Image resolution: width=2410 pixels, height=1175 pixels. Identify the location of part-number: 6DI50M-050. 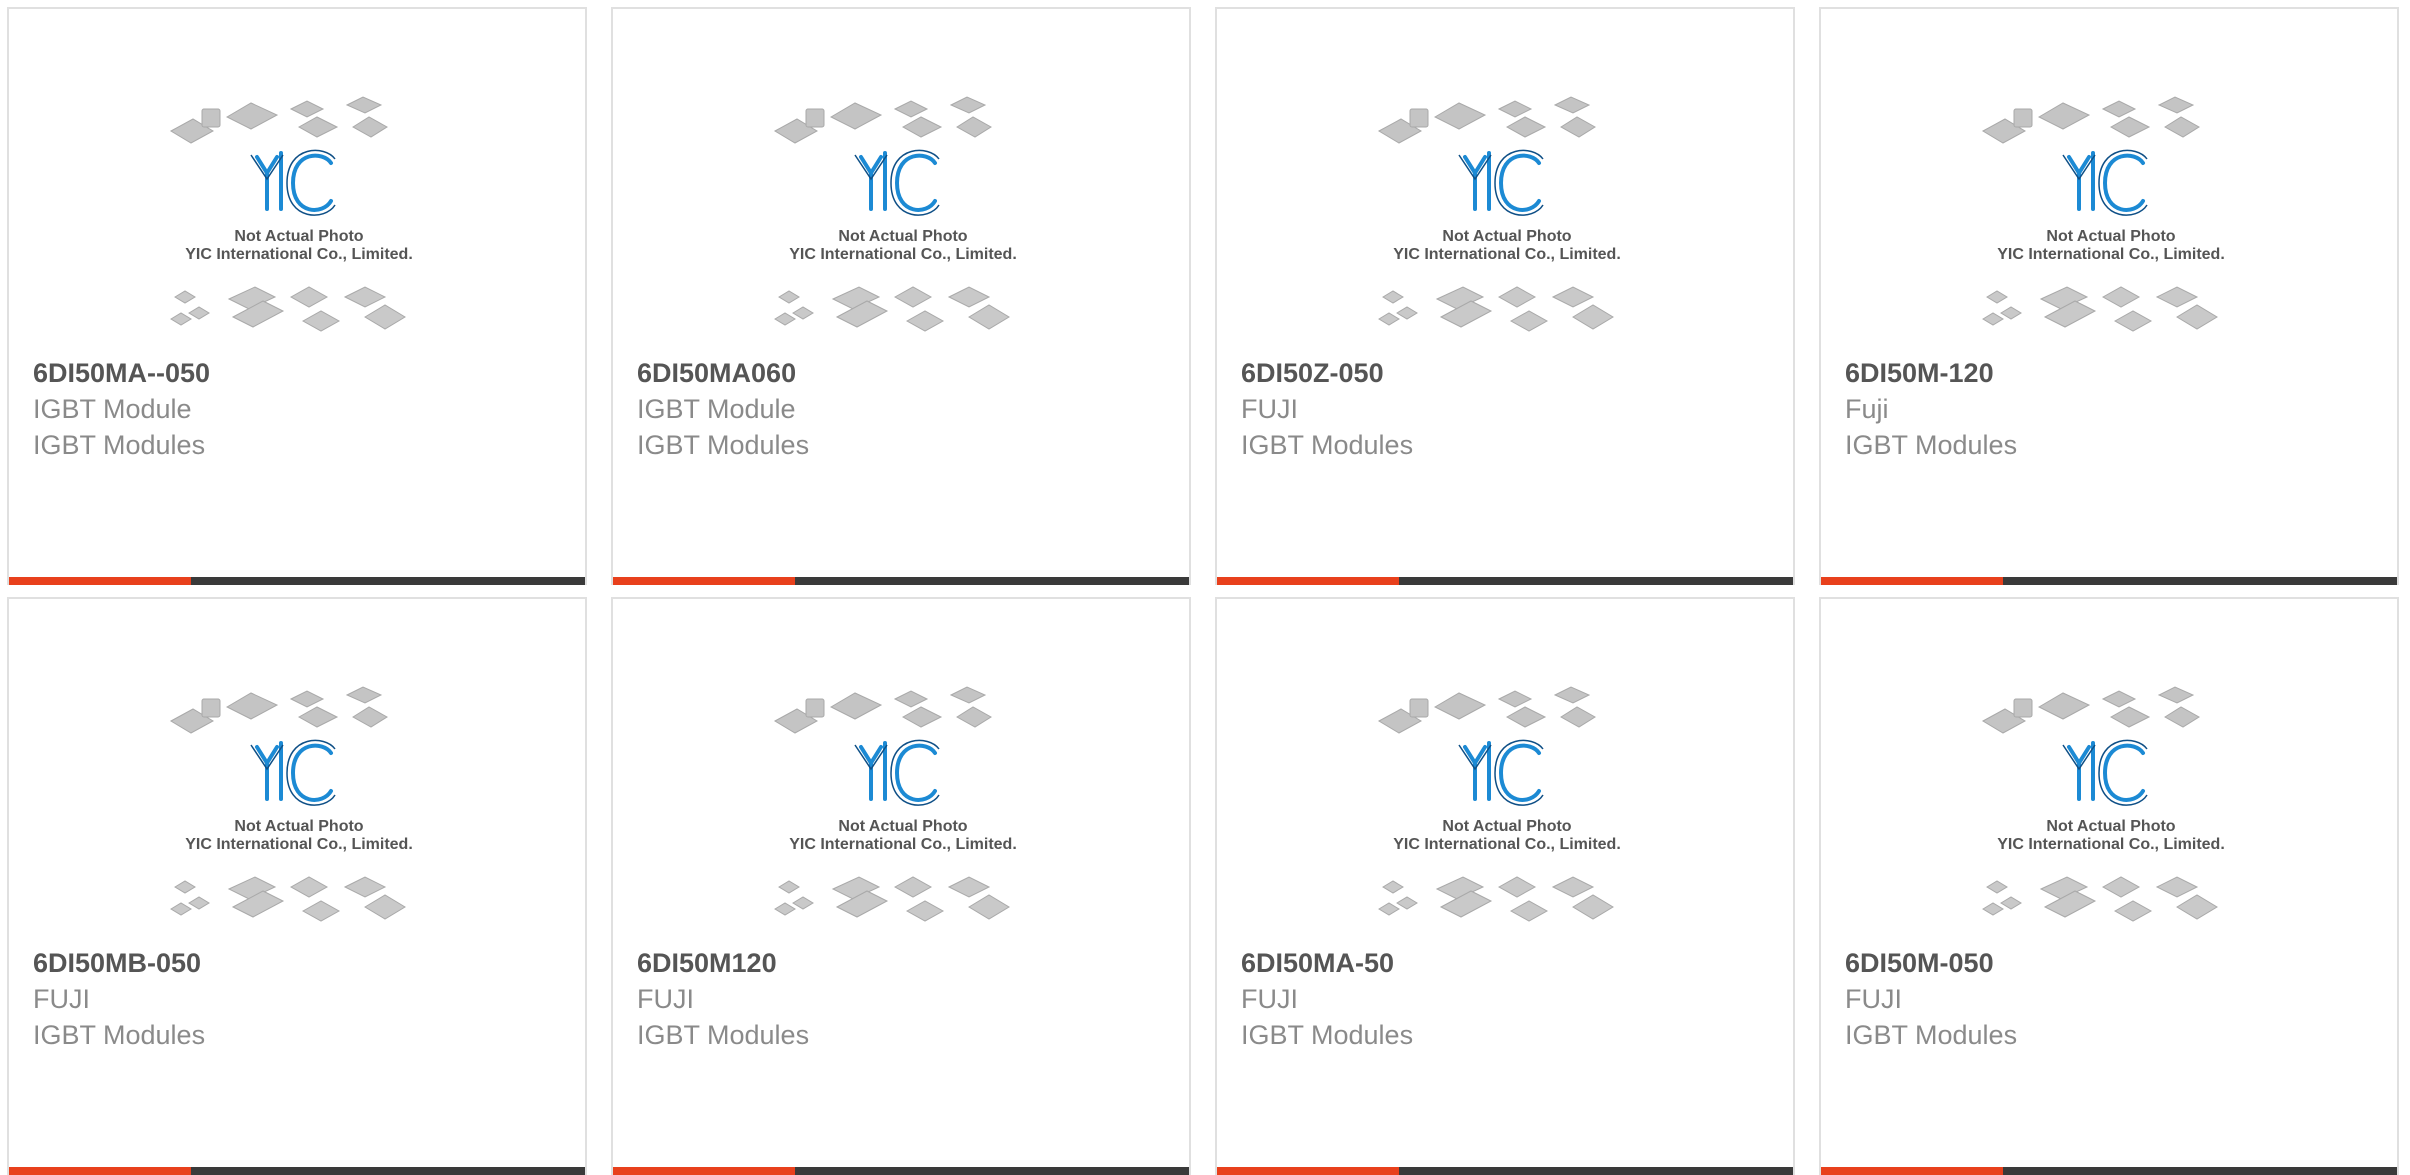
(2111, 963).